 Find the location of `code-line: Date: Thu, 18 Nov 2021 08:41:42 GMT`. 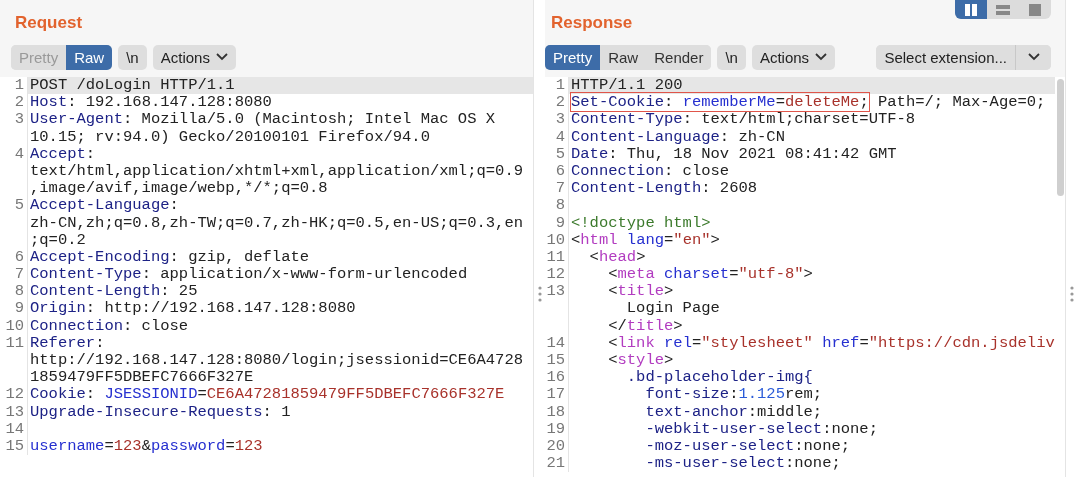

code-line: Date: Thu, 18 Nov 2021 08:41:42 GMT is located at coordinates (734, 154).